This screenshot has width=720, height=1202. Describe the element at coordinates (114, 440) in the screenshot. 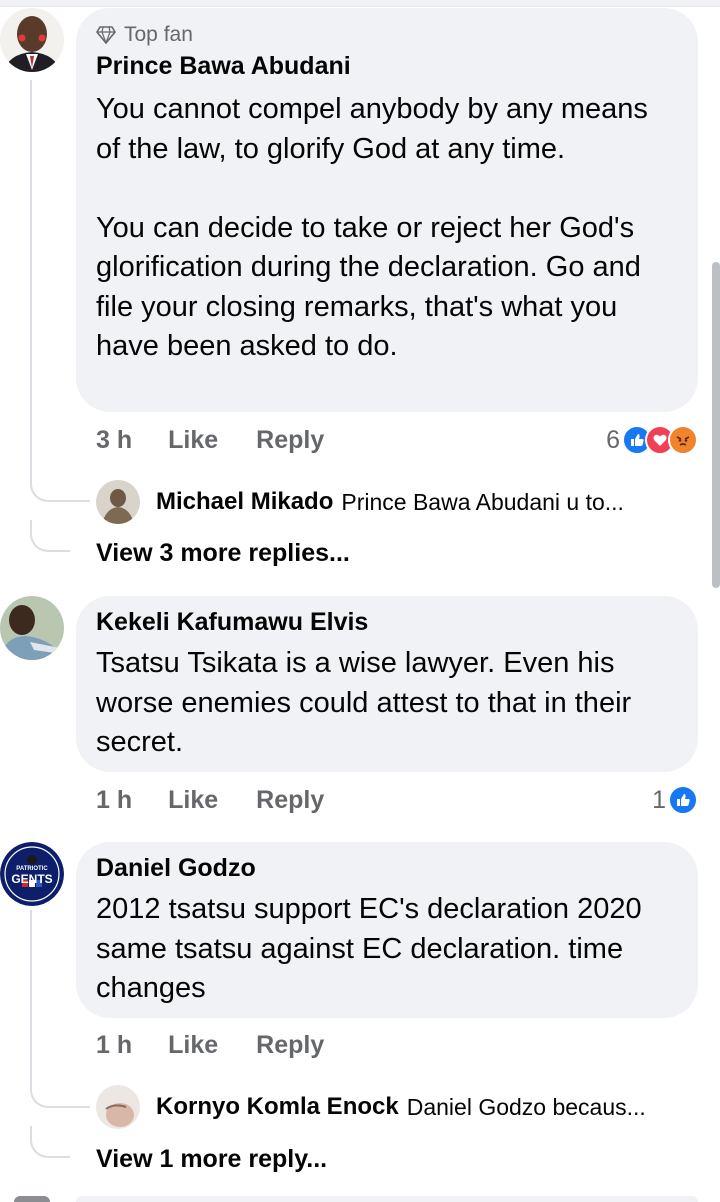

I see `comment-timestamp: 3 h` at that location.